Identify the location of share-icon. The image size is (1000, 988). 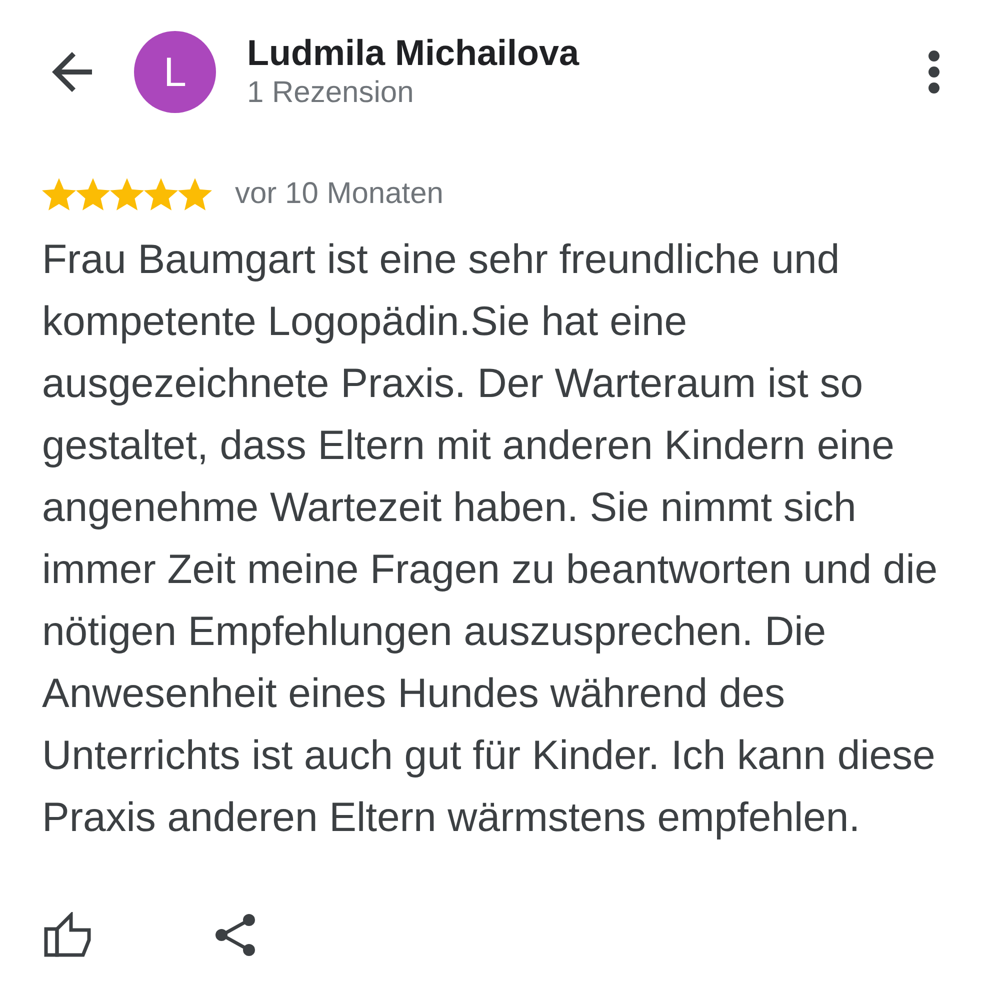
(235, 935).